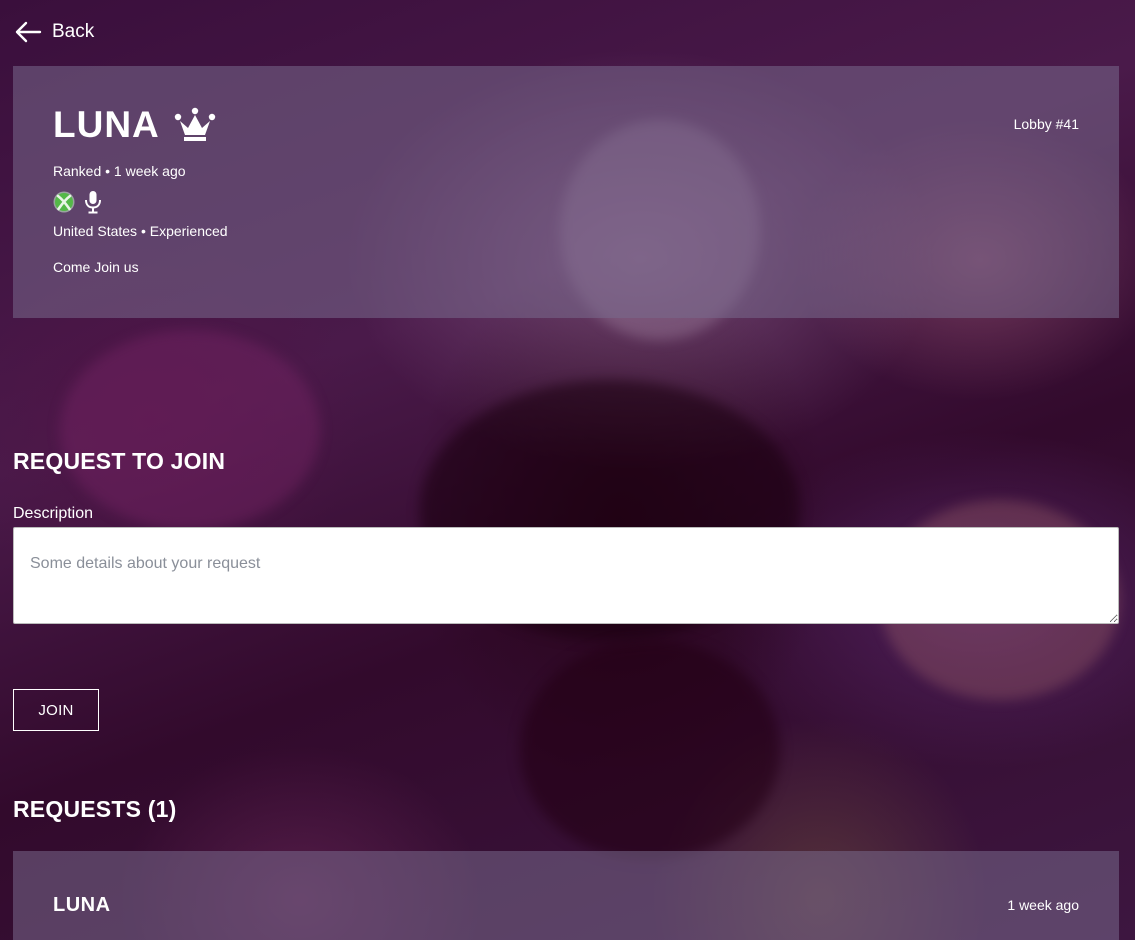  I want to click on microphone-icon, so click(93, 204).